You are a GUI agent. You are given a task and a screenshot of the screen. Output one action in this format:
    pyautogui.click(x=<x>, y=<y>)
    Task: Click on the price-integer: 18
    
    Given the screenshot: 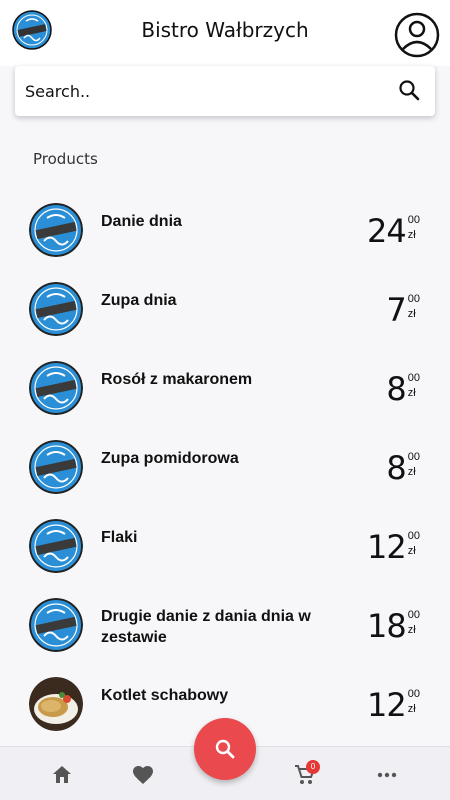 What is the action you would take?
    pyautogui.click(x=387, y=626)
    